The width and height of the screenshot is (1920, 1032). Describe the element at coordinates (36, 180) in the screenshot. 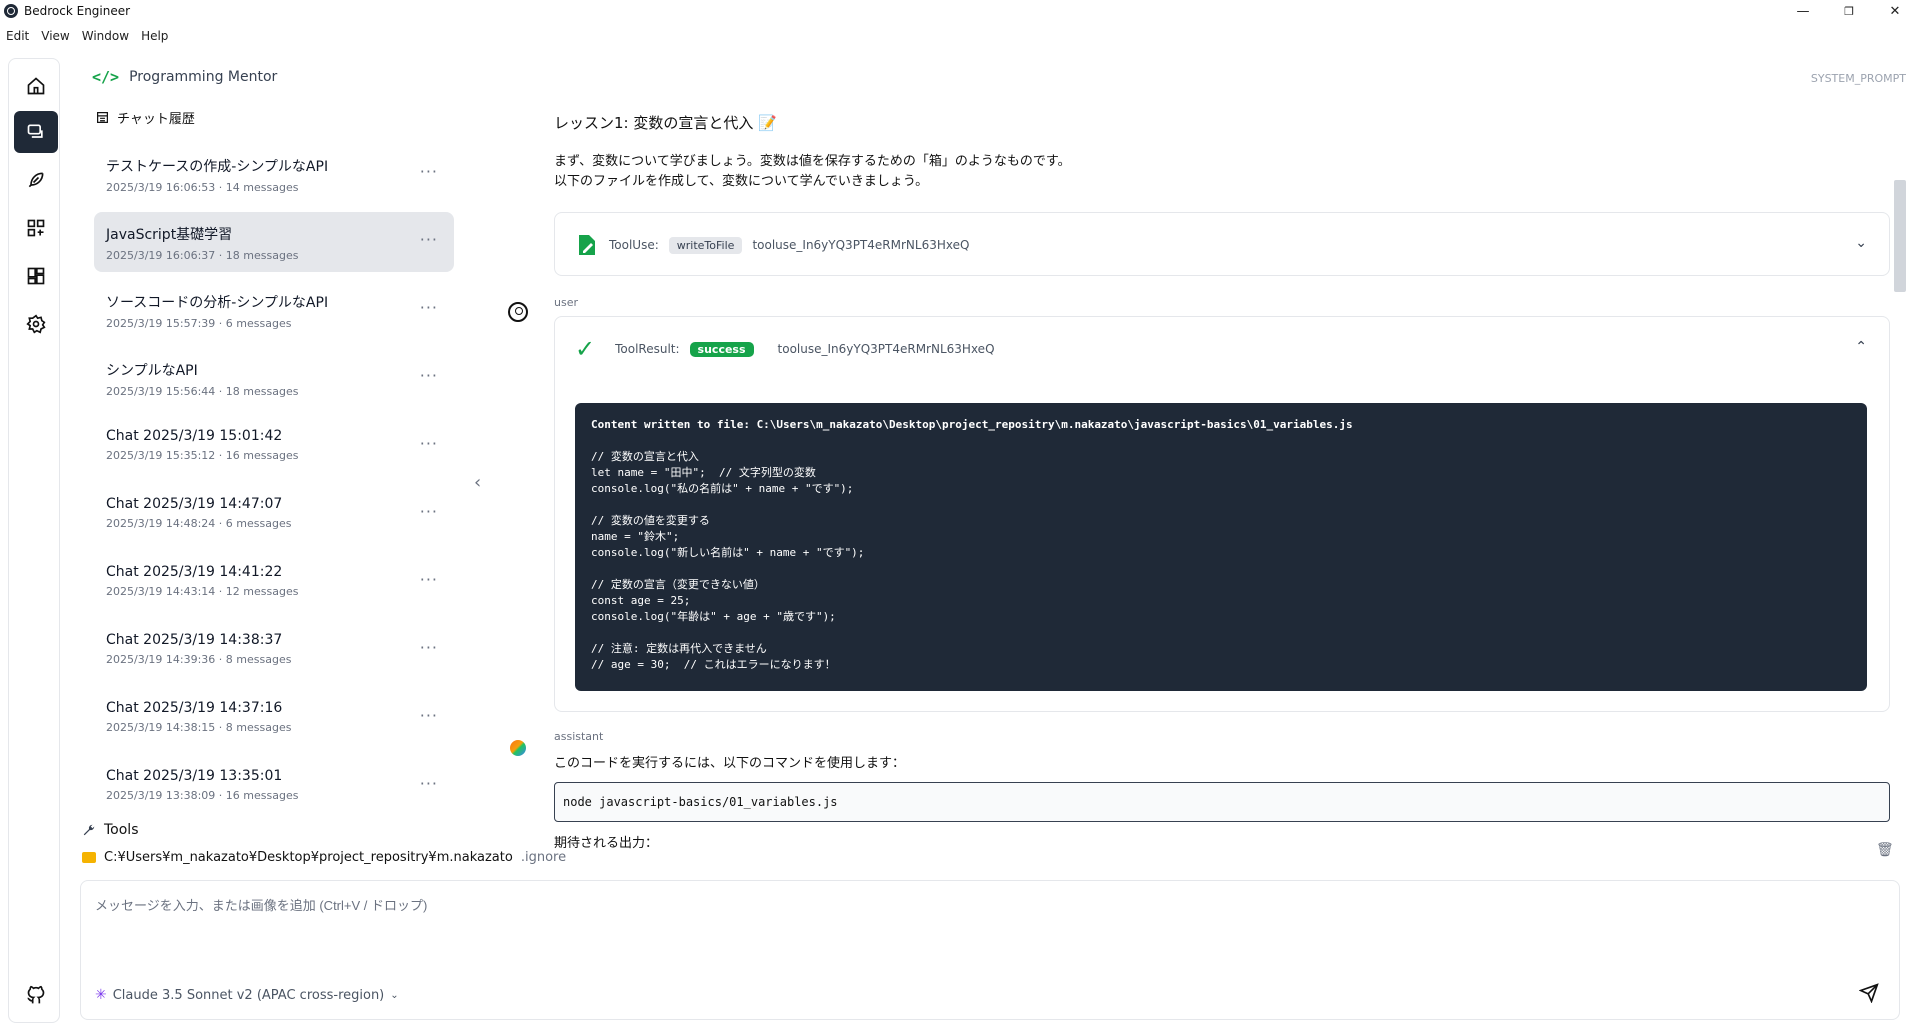

I see `nav-writer` at that location.